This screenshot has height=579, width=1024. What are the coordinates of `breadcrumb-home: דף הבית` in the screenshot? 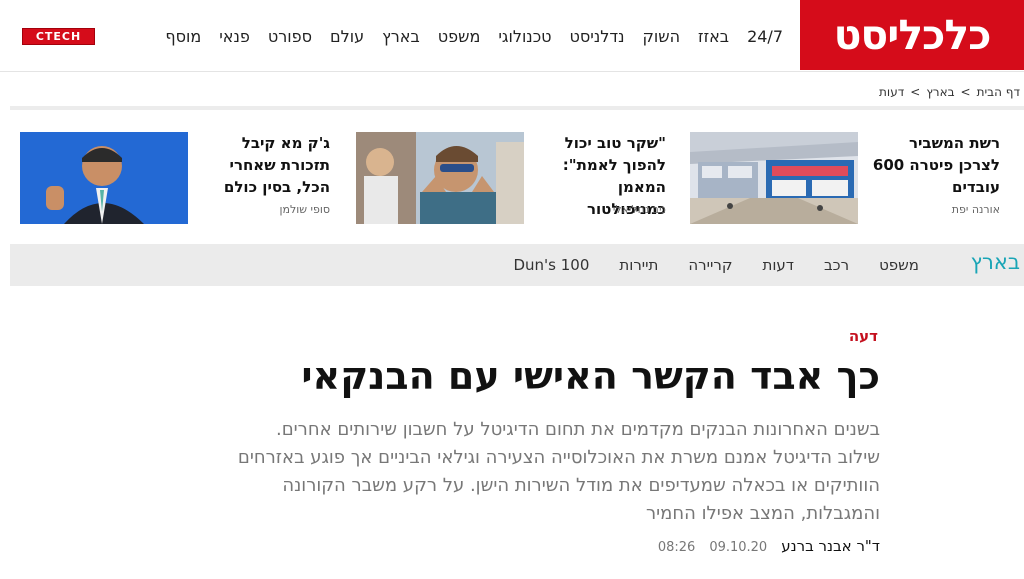 It's located at (998, 92).